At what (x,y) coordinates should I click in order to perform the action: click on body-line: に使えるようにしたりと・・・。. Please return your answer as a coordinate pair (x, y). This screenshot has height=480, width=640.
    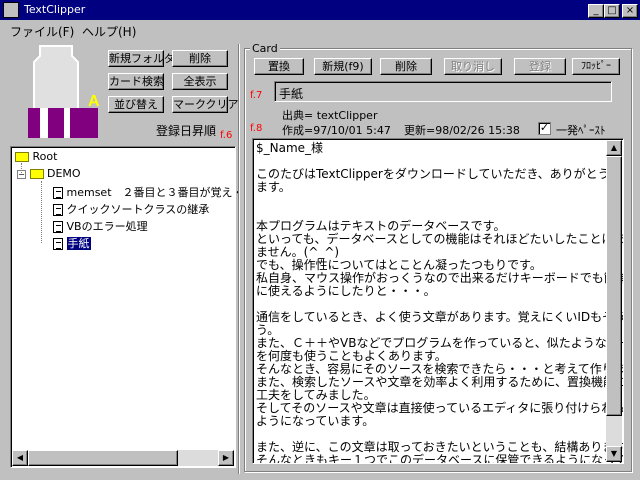
    Looking at the image, I should click on (346, 291).